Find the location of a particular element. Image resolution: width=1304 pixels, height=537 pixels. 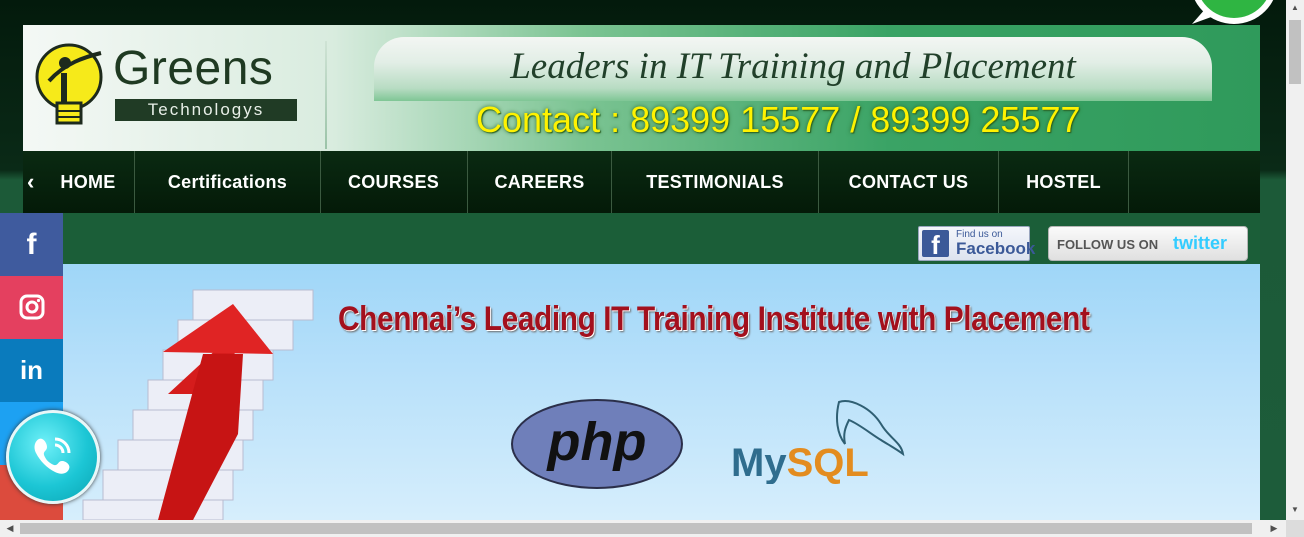

nav-item-careers: CAREERS is located at coordinates (539, 182).